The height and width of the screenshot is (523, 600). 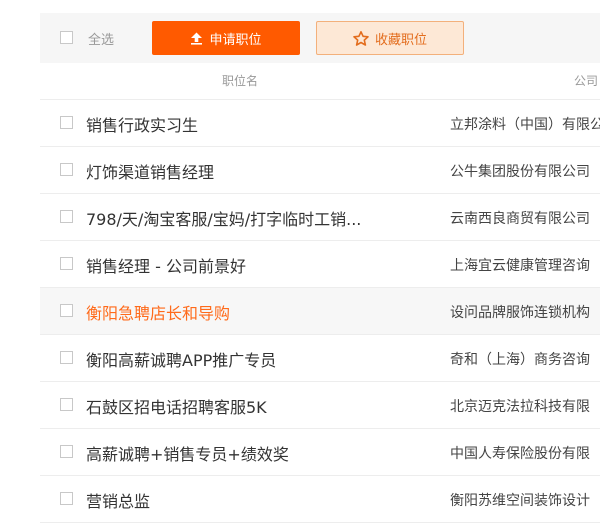 What do you see at coordinates (196, 38) in the screenshot?
I see `upload-arrow-icon` at bounding box center [196, 38].